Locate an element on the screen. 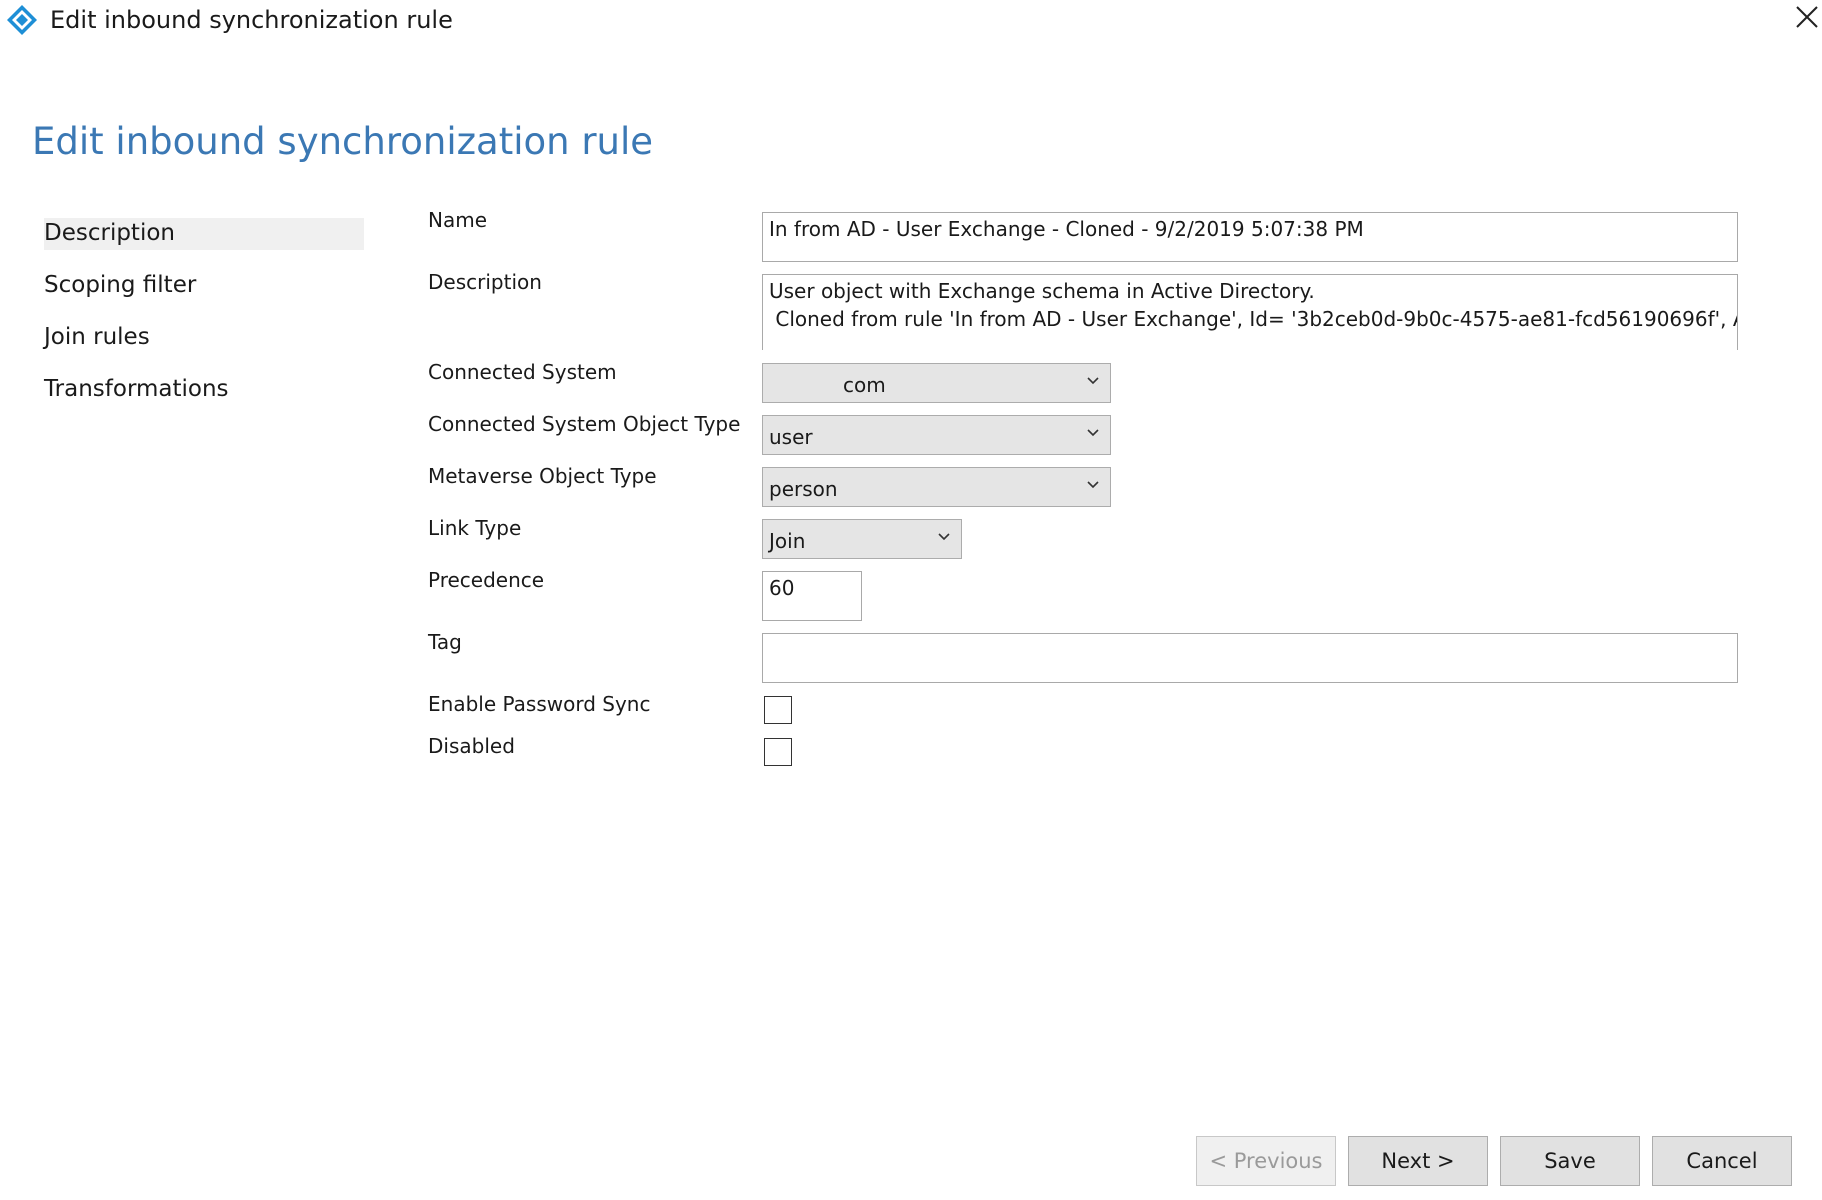 The width and height of the screenshot is (1822, 1200). nav-item-transformations: Transformations is located at coordinates (136, 389).